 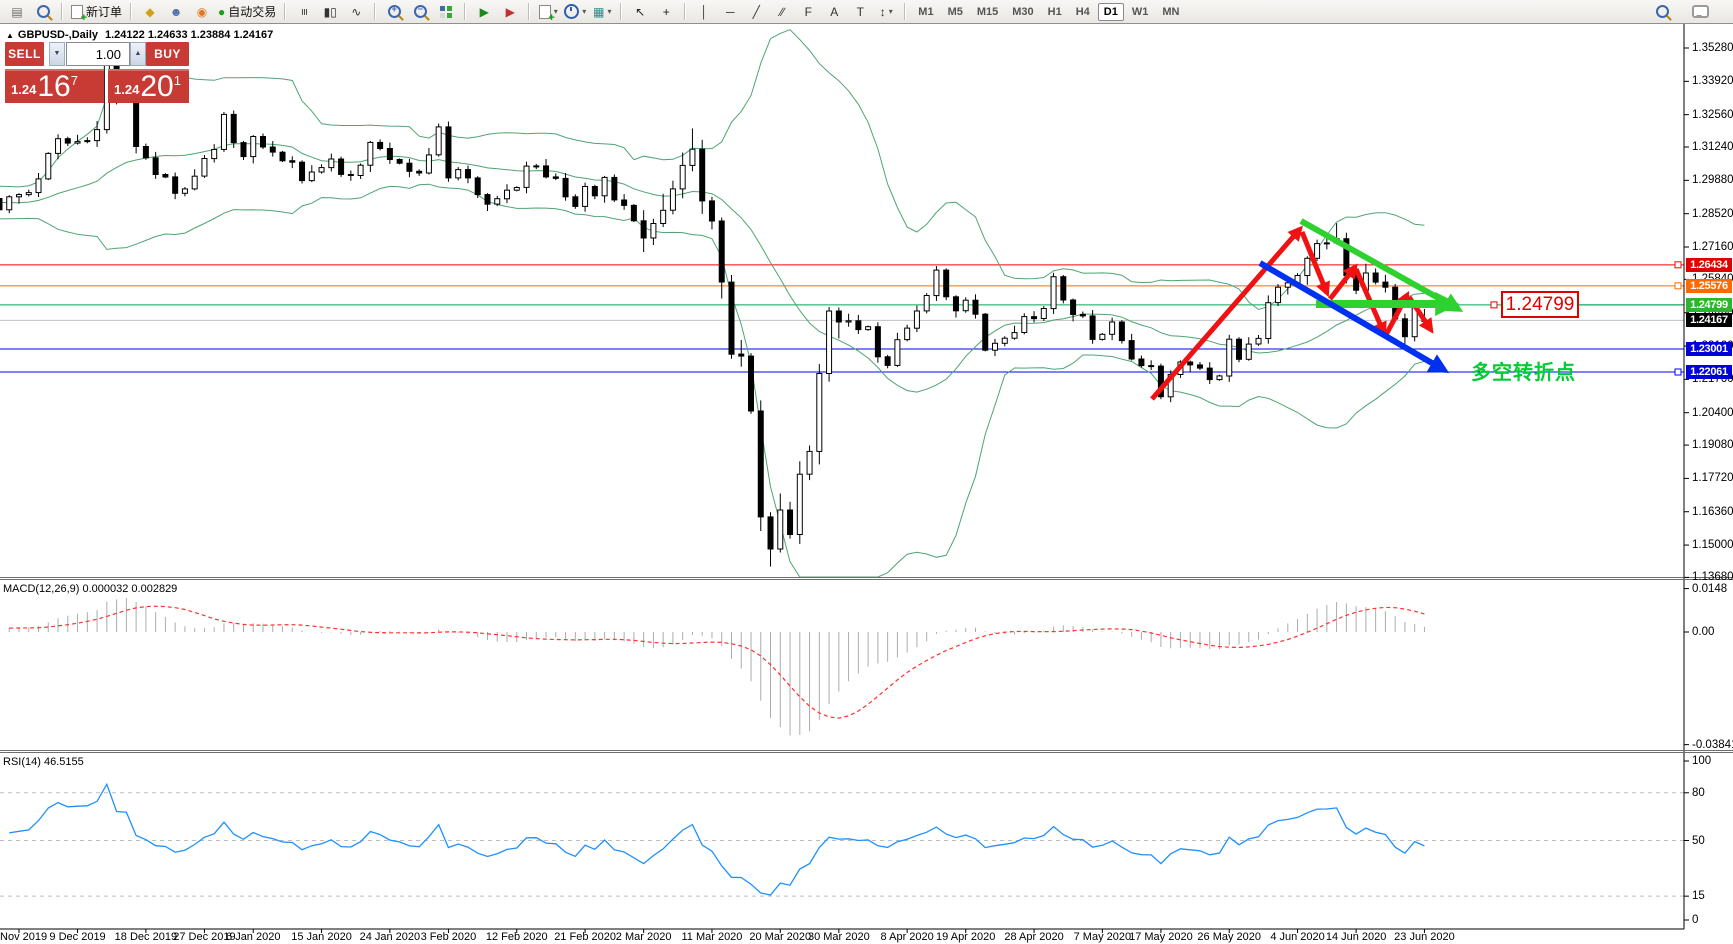 What do you see at coordinates (394, 12) in the screenshot?
I see `zoom-in-icon: +` at bounding box center [394, 12].